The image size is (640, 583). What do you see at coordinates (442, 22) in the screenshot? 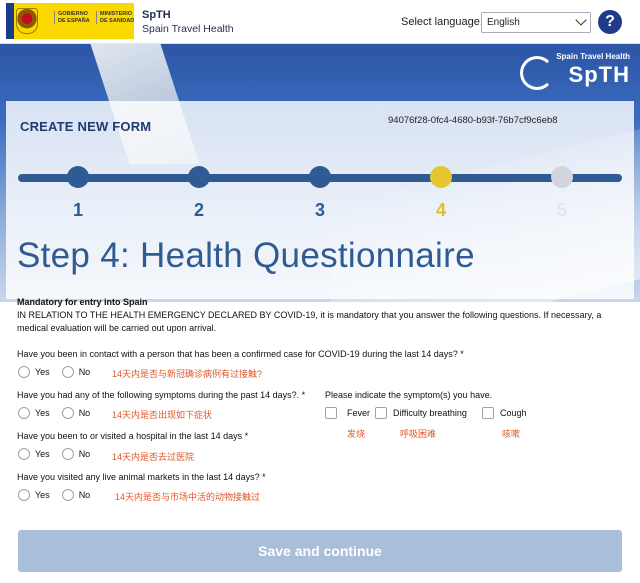
I see `language-label: Select language:` at bounding box center [442, 22].